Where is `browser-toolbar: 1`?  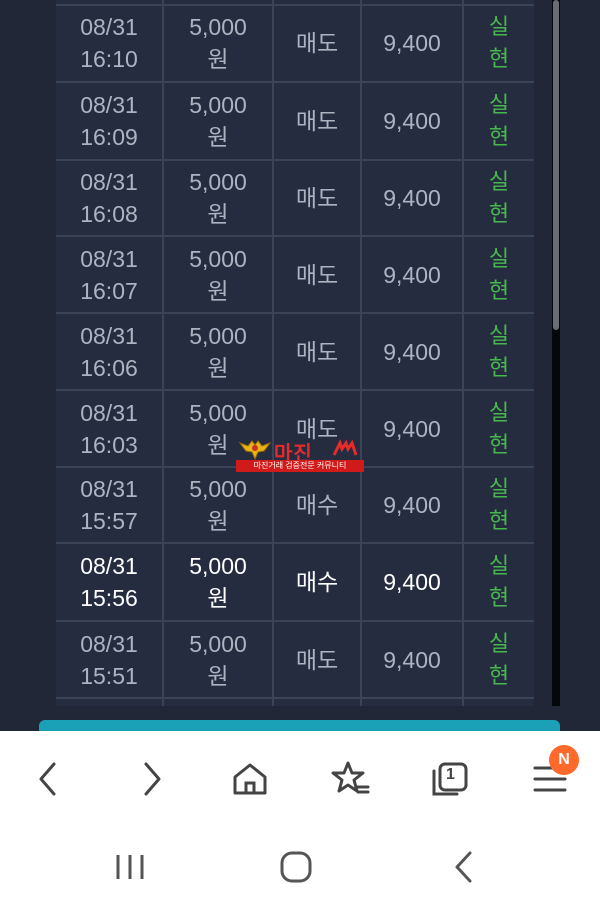 browser-toolbar: 1 is located at coordinates (300, 777).